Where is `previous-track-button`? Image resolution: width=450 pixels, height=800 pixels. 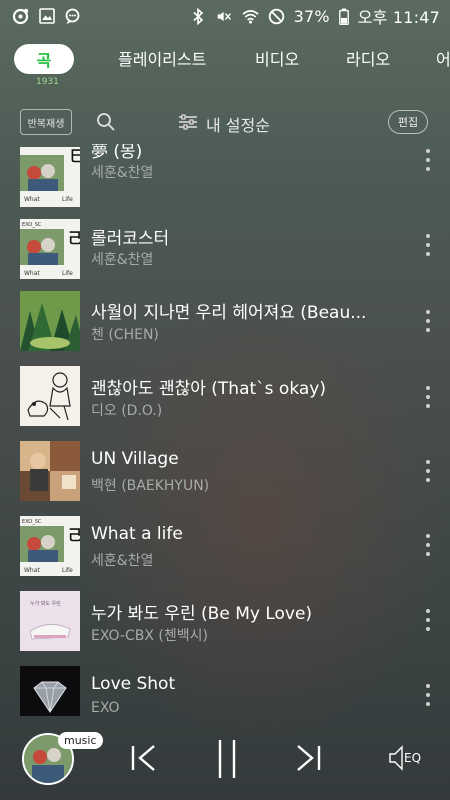 previous-track-button is located at coordinates (143, 760).